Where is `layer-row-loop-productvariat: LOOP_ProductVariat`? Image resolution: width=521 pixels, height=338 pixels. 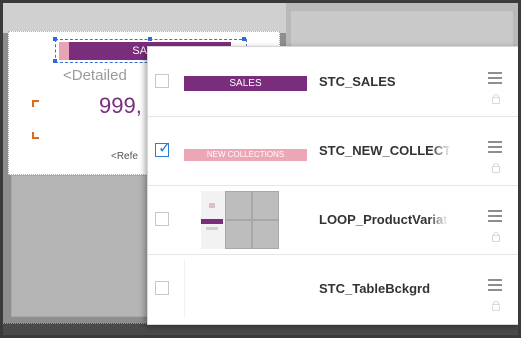 layer-row-loop-productvariat: LOOP_ProductVariat is located at coordinates (333, 220).